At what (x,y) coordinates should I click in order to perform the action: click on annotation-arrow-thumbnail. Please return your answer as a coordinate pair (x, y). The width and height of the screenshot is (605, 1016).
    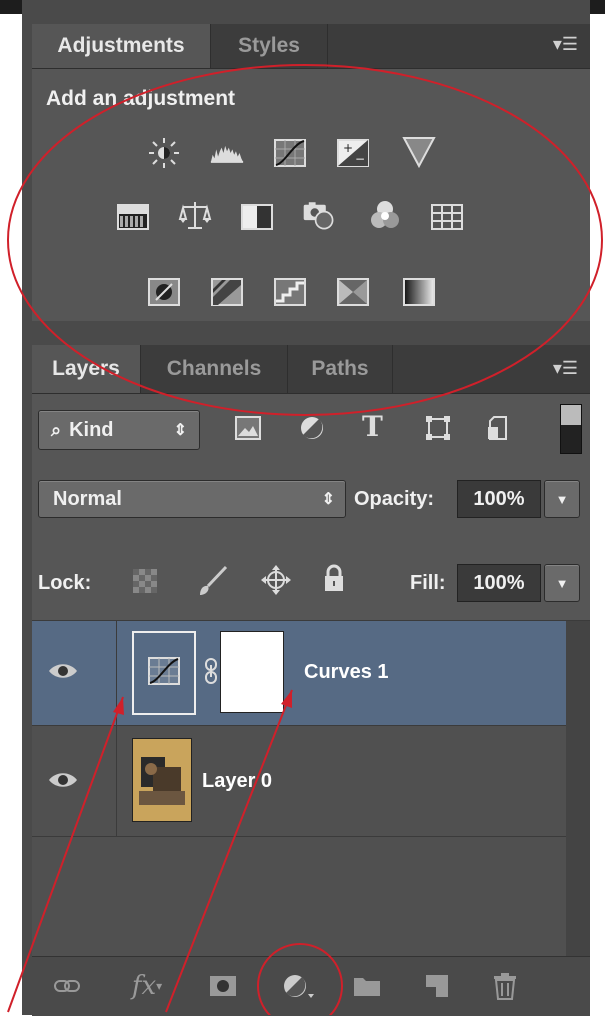
    Looking at the image, I should click on (65, 854).